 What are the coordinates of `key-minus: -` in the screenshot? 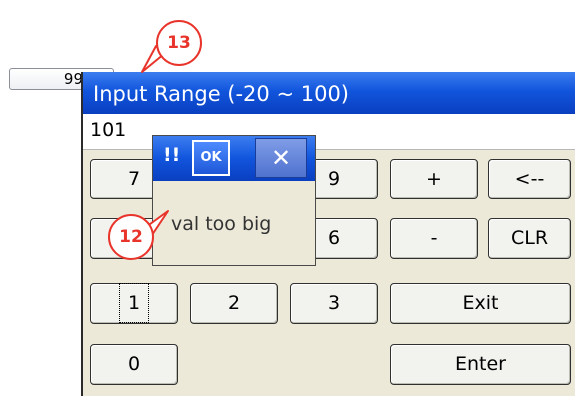 It's located at (434, 238).